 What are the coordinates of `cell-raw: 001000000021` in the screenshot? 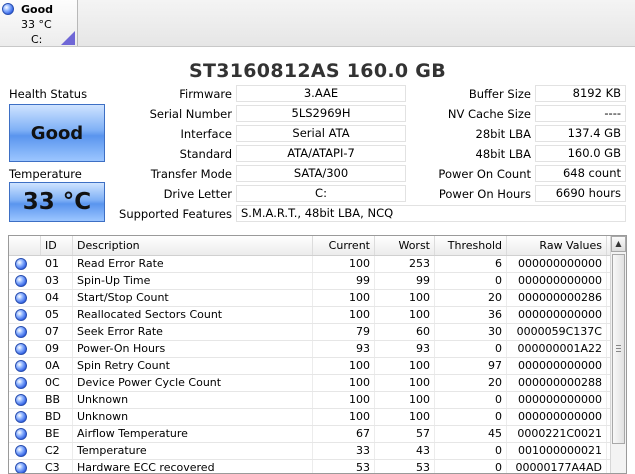 It's located at (557, 451).